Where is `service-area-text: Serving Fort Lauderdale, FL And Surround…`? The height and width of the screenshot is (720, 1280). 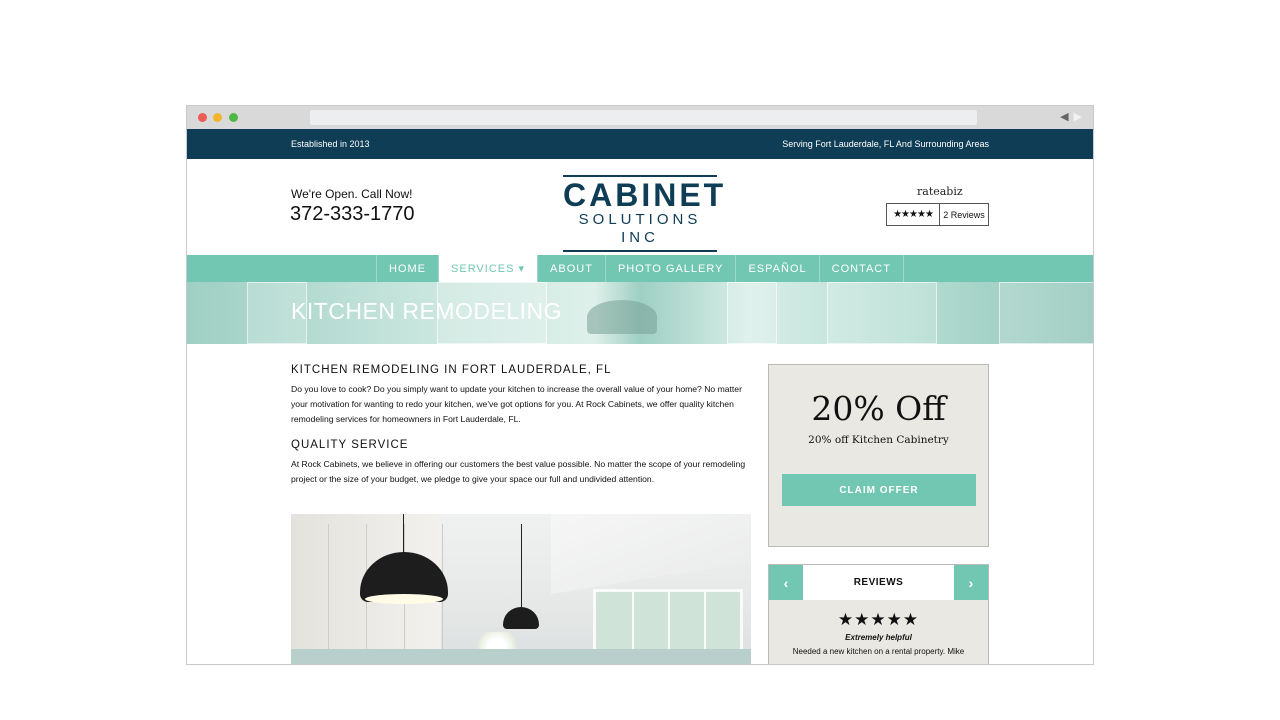
service-area-text: Serving Fort Lauderdale, FL And Surround… is located at coordinates (885, 144).